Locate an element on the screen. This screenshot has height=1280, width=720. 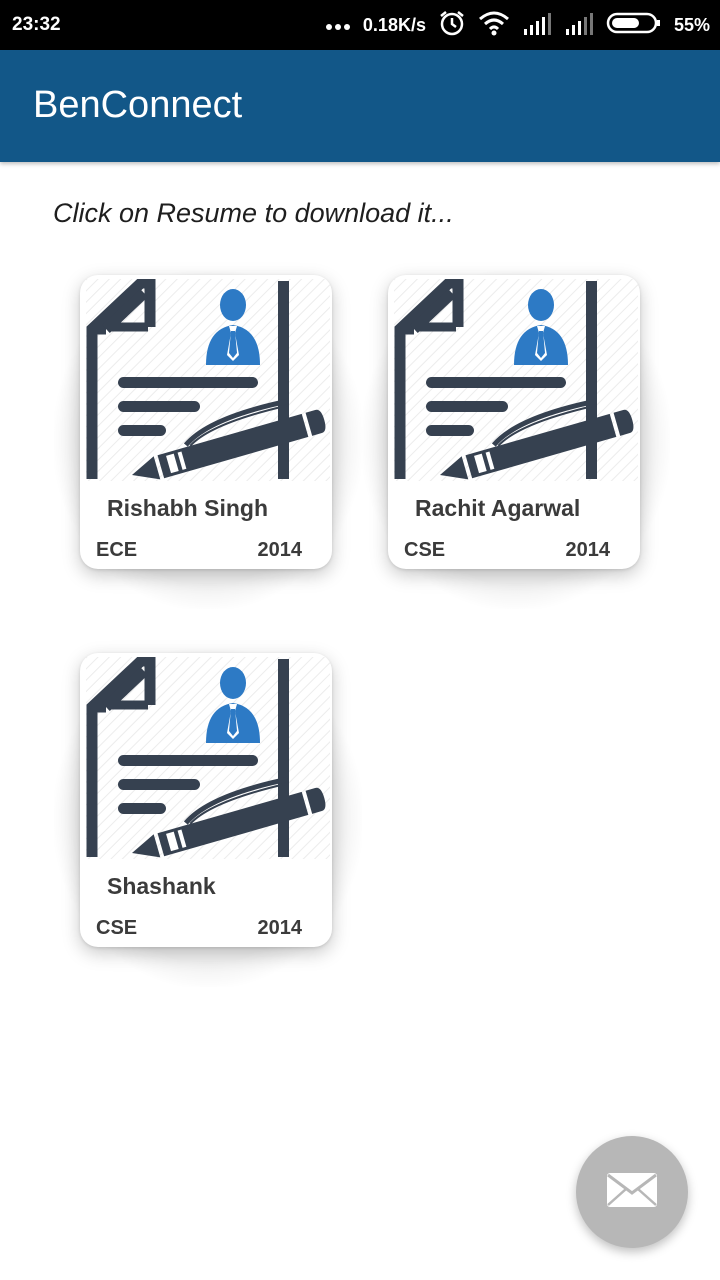
alarm-icon is located at coordinates (452, 25).